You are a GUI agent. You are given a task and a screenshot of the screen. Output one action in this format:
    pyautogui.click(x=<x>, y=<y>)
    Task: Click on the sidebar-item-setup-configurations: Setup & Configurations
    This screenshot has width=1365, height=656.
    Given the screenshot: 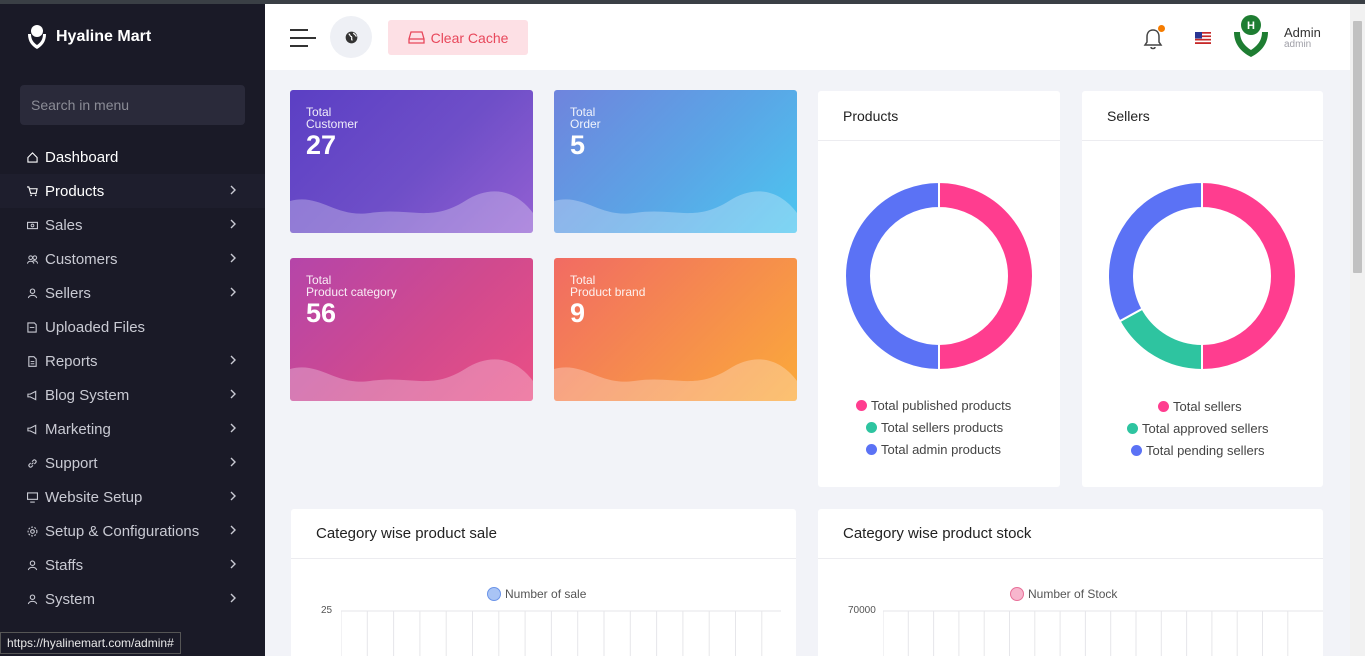 What is the action you would take?
    pyautogui.click(x=132, y=531)
    